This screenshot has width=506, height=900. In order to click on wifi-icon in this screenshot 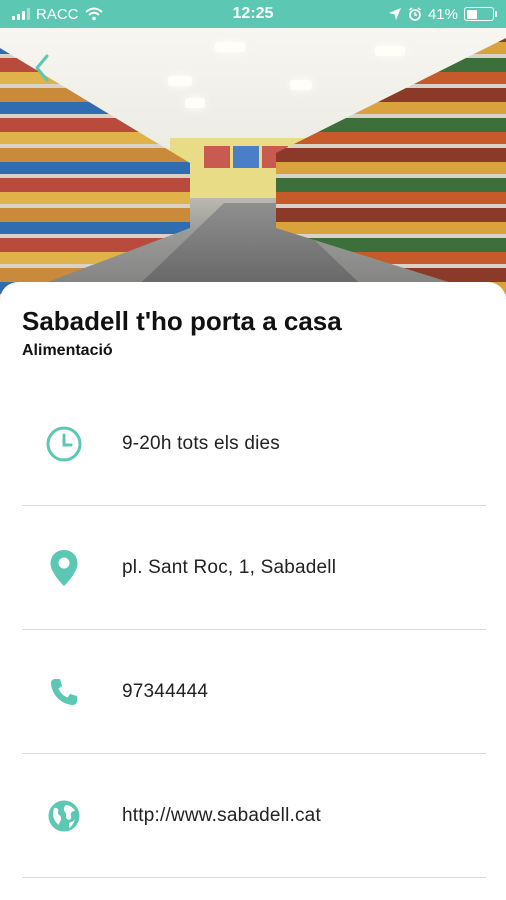, I will do `click(93, 14)`.